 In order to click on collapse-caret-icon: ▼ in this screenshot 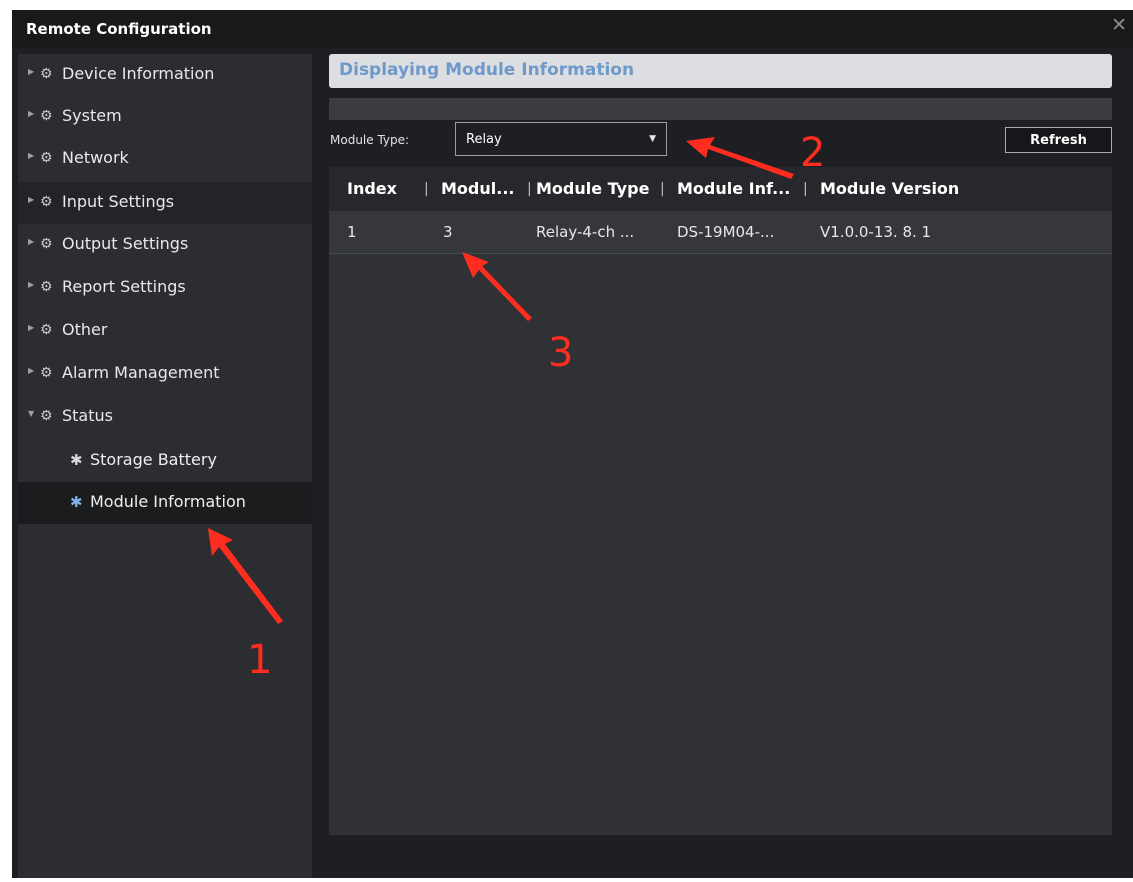, I will do `click(31, 413)`.